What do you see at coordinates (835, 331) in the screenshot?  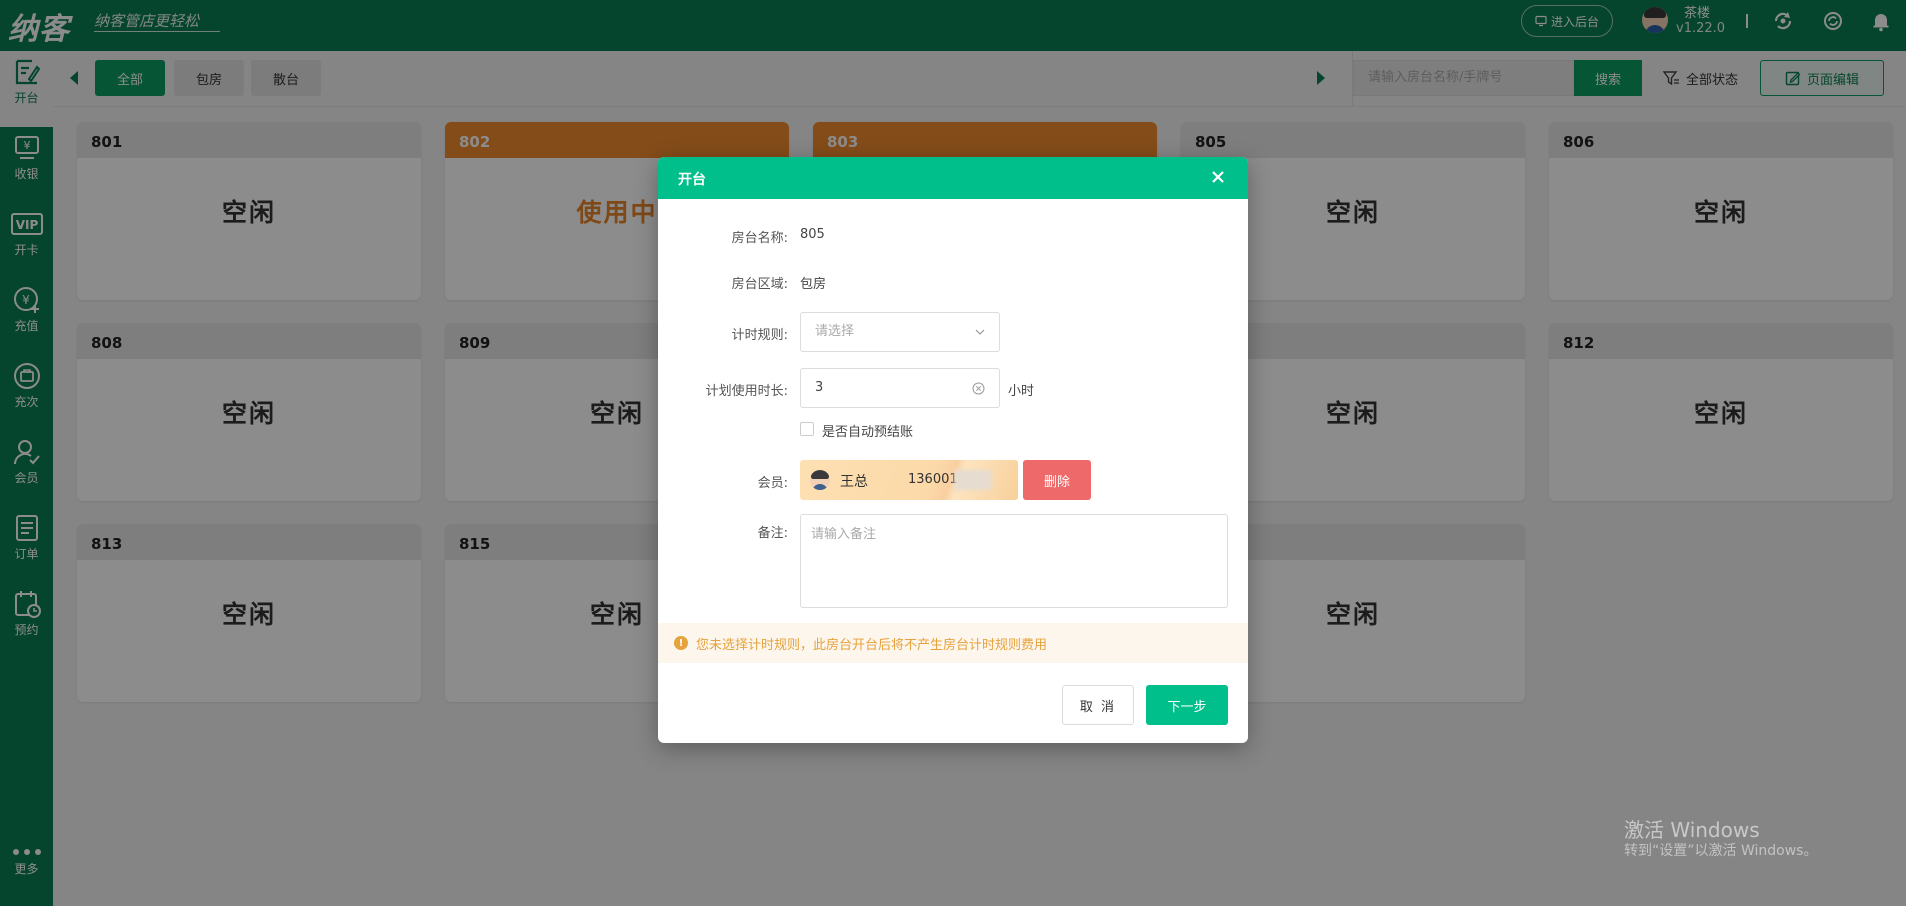 I see `timing-rule-placeholder: 请选择` at bounding box center [835, 331].